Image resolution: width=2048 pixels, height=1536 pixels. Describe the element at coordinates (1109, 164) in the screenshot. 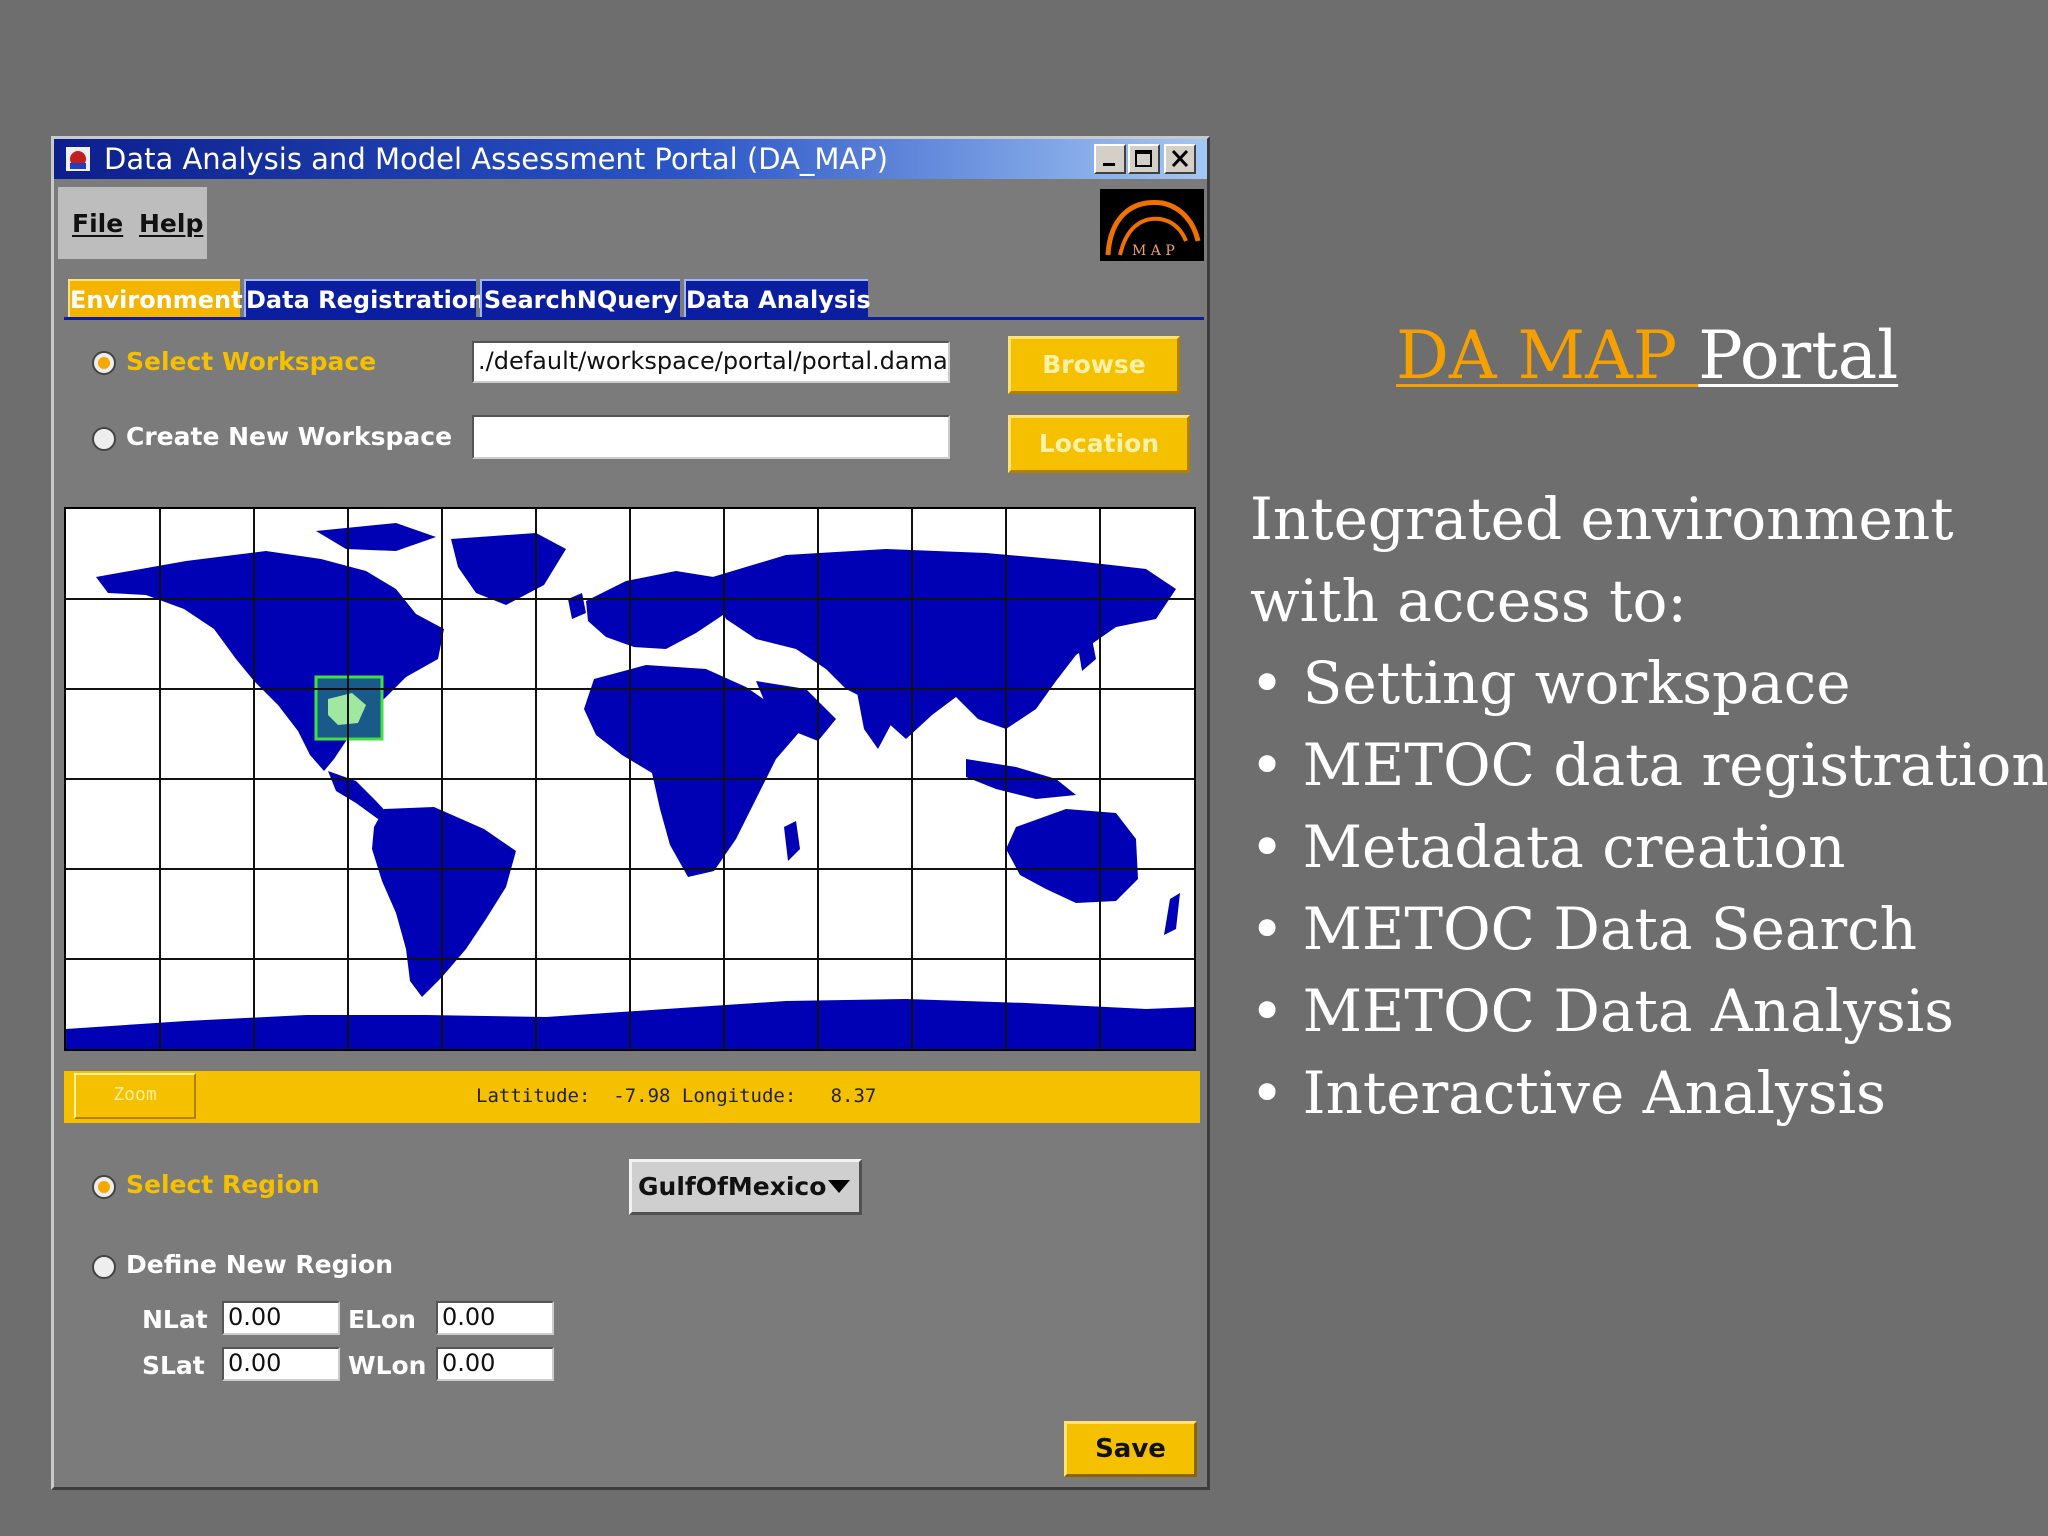

I see `minimize-icon` at that location.